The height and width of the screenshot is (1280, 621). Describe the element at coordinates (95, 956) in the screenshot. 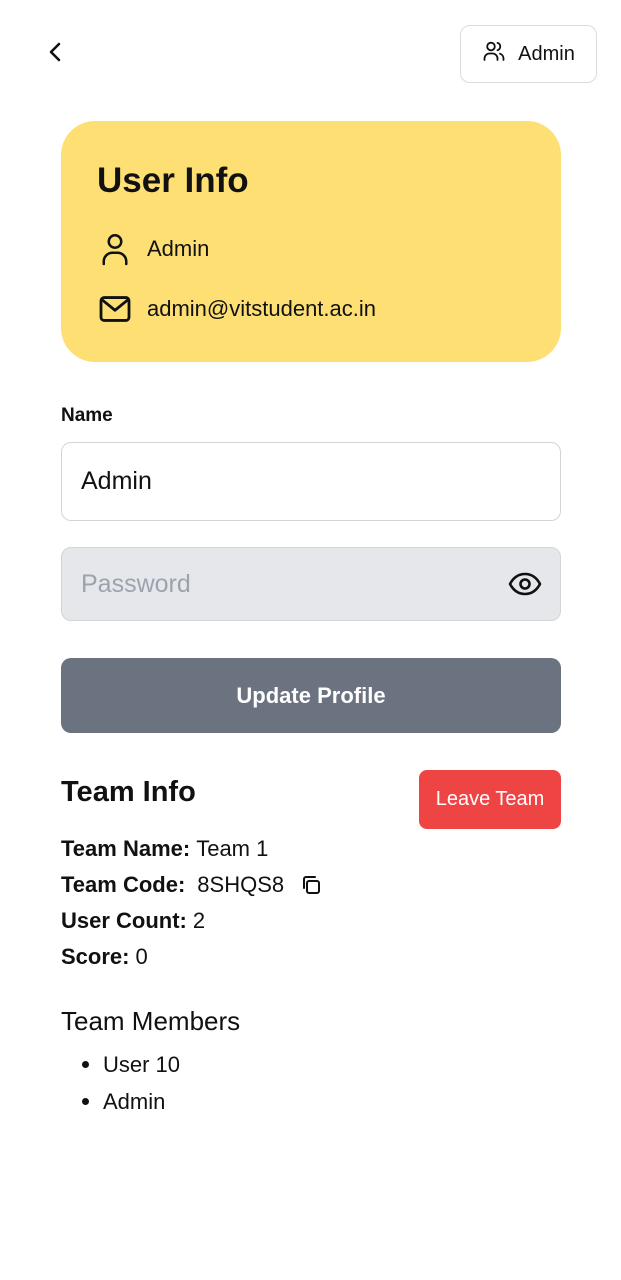

I see `score-label: Score:` at that location.